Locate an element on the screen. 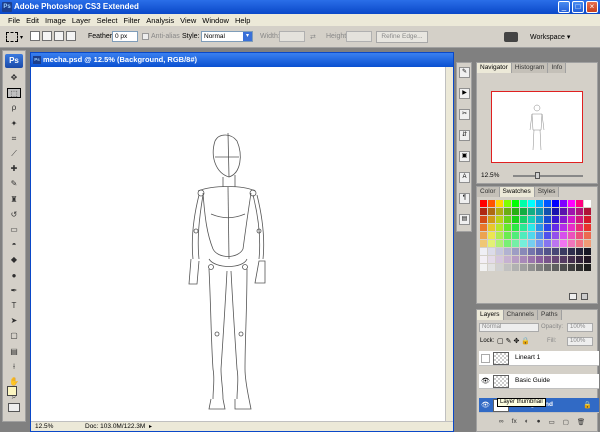 The image size is (600, 432). new-swatch-icon is located at coordinates (573, 296).